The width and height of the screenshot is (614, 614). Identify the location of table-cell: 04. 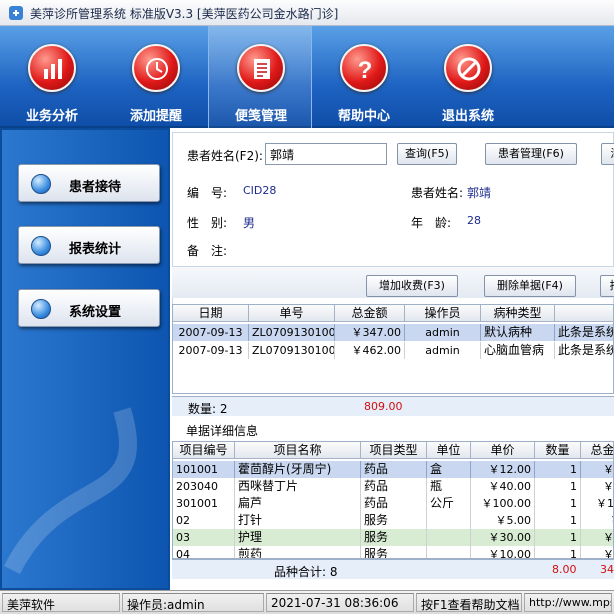
(204, 552).